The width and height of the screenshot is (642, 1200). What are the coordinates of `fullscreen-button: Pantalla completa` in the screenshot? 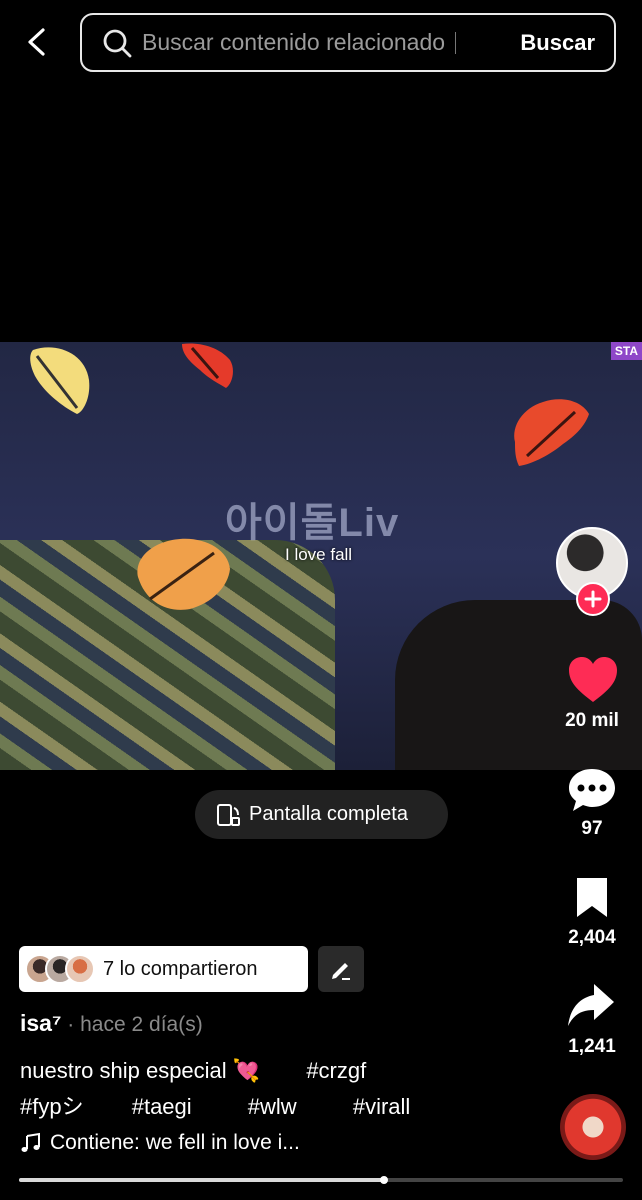 It's located at (321, 814).